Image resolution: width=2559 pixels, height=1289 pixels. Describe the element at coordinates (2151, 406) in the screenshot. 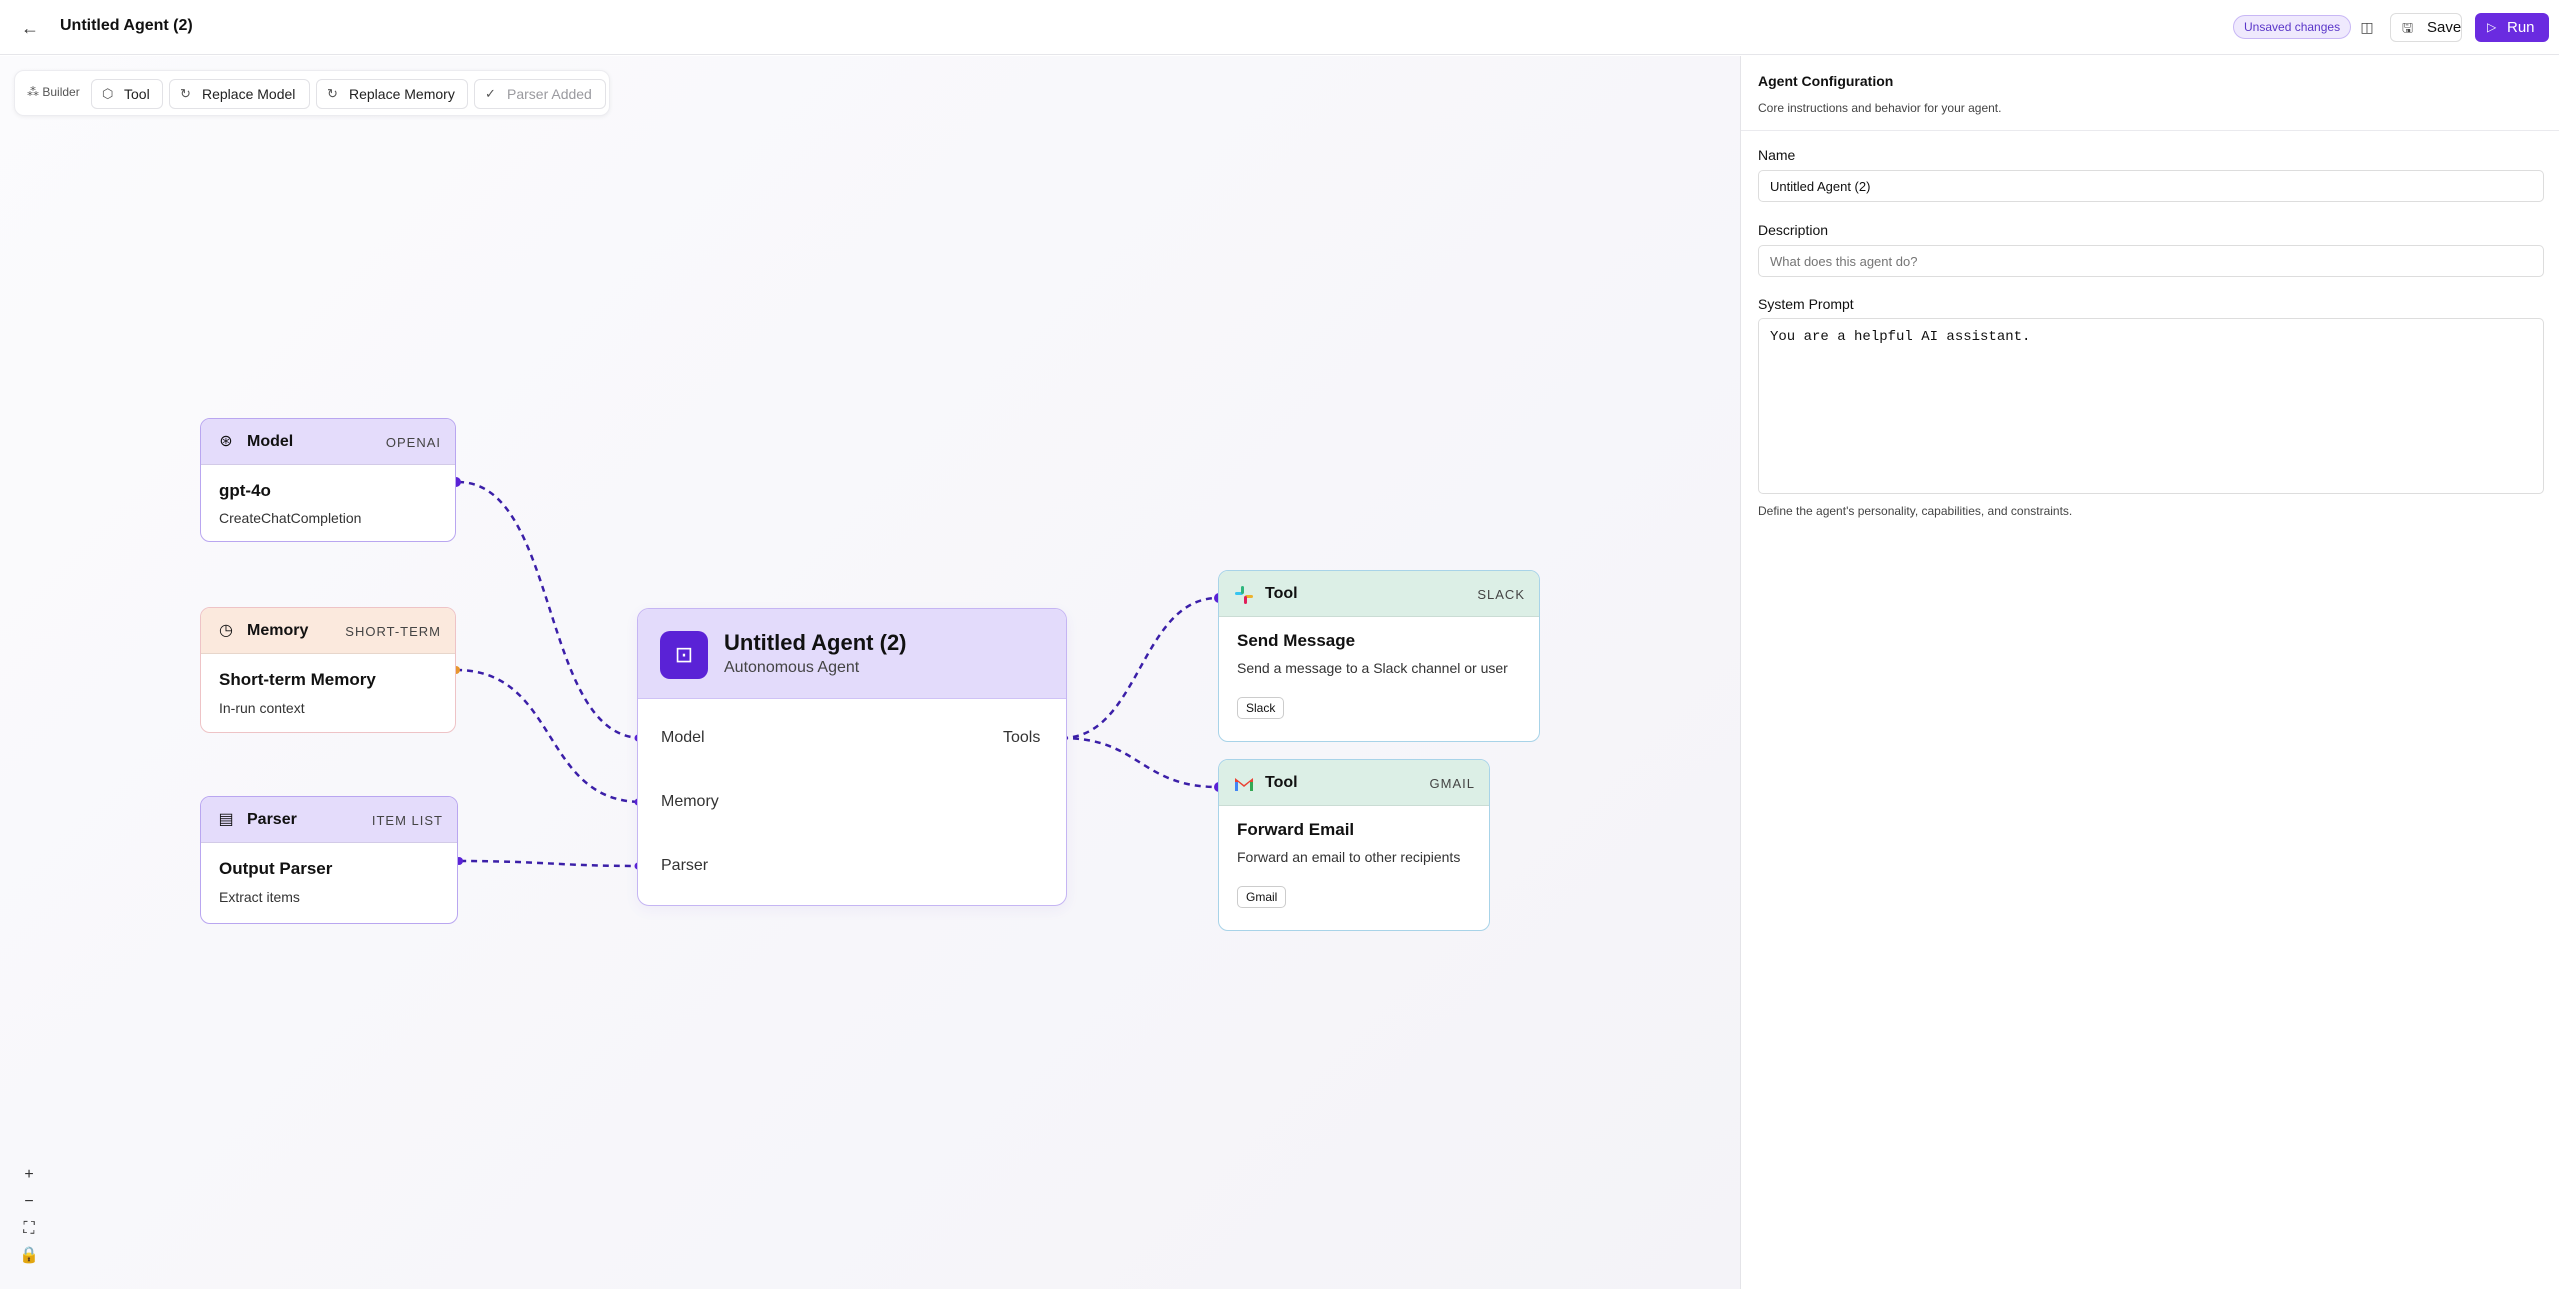

I see `system-prompt-field: You are a helpful AI assistant.` at that location.